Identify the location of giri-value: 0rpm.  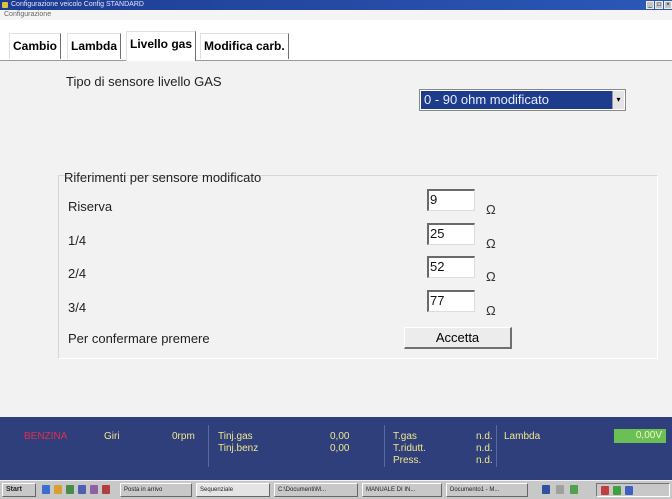
(183, 436).